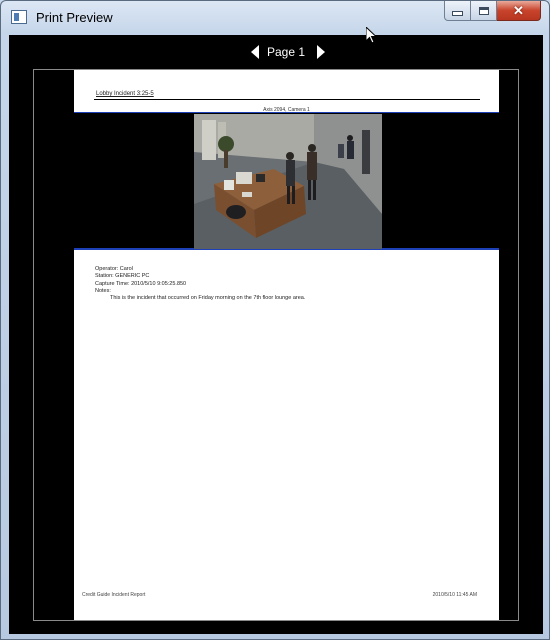  Describe the element at coordinates (125, 94) in the screenshot. I see `report-title: Lobby Incident 3:25-5` at that location.